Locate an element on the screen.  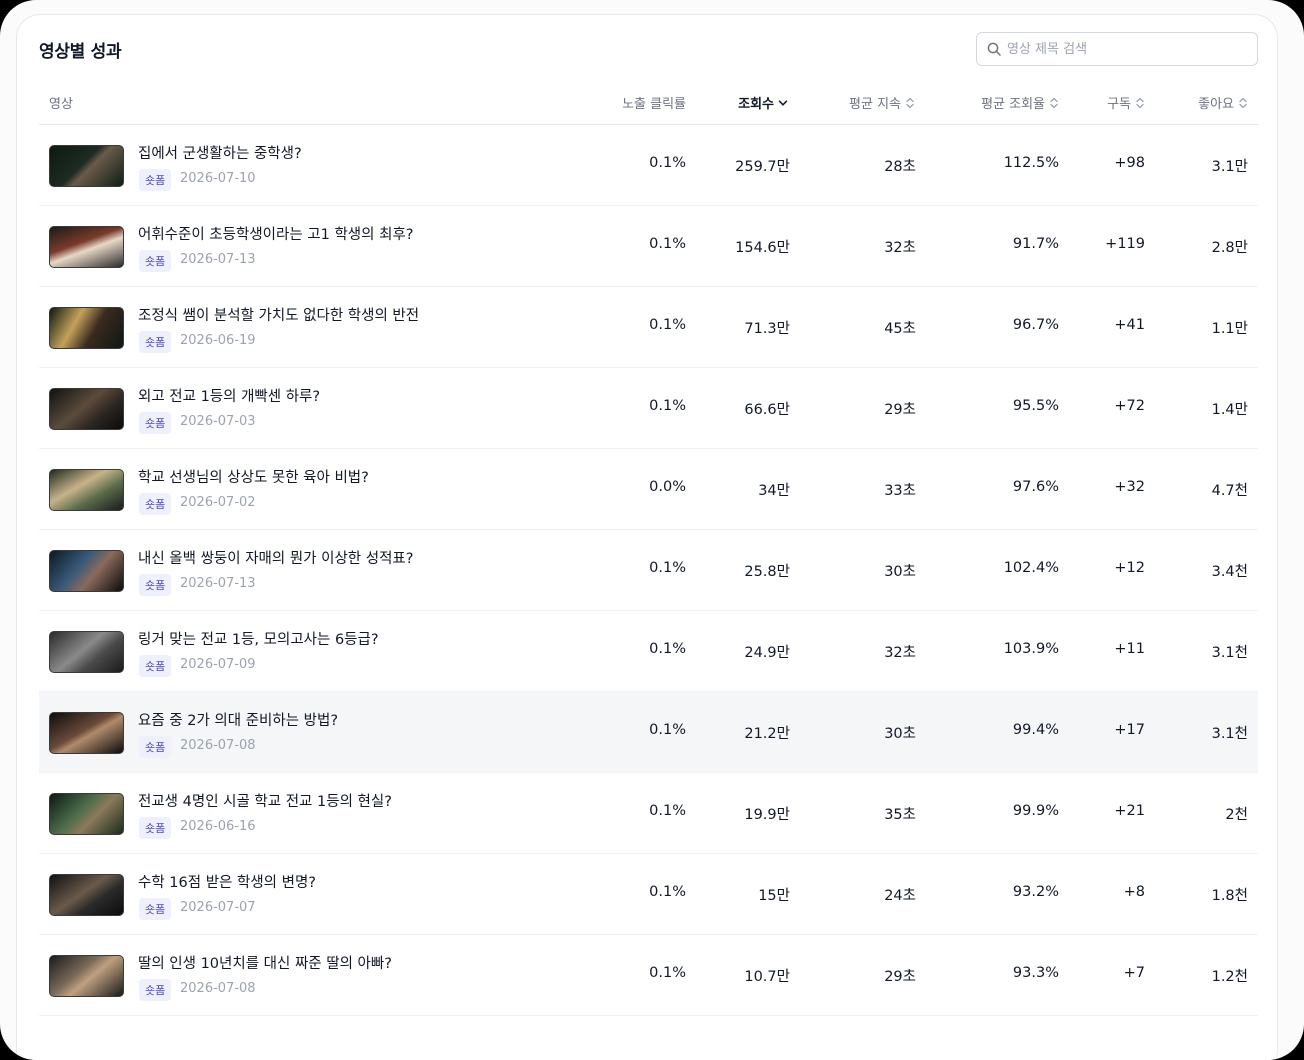
cell-ctr: 0.0% is located at coordinates (667, 487).